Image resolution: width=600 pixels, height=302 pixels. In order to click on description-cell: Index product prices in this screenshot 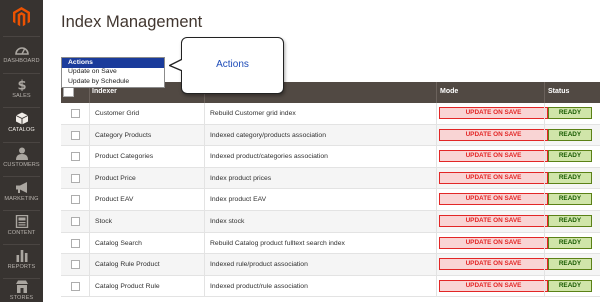, I will do `click(241, 178)`.